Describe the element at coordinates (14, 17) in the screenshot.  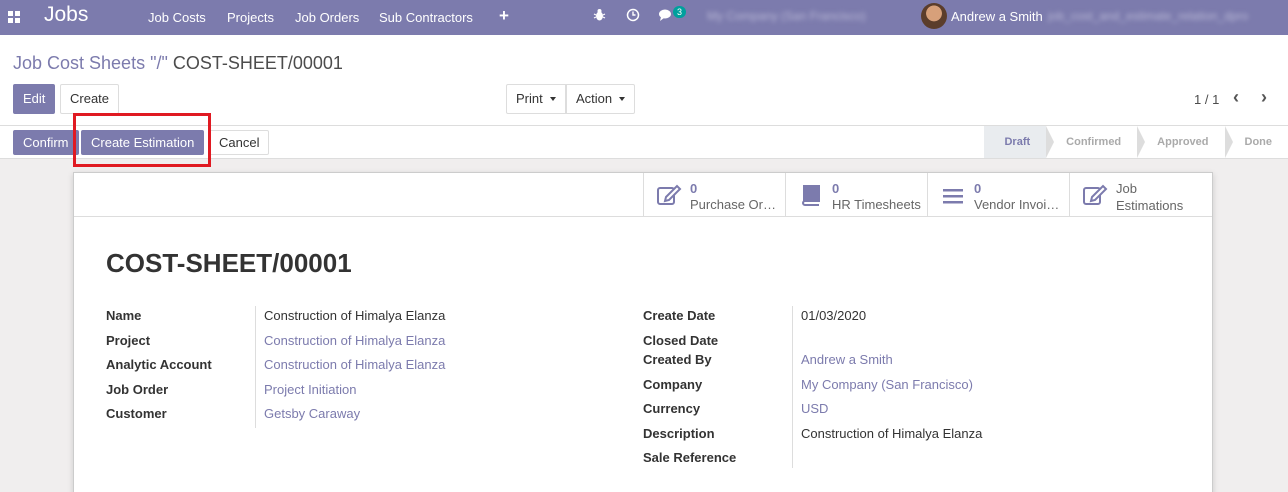
I see `apps-menu-icon` at that location.